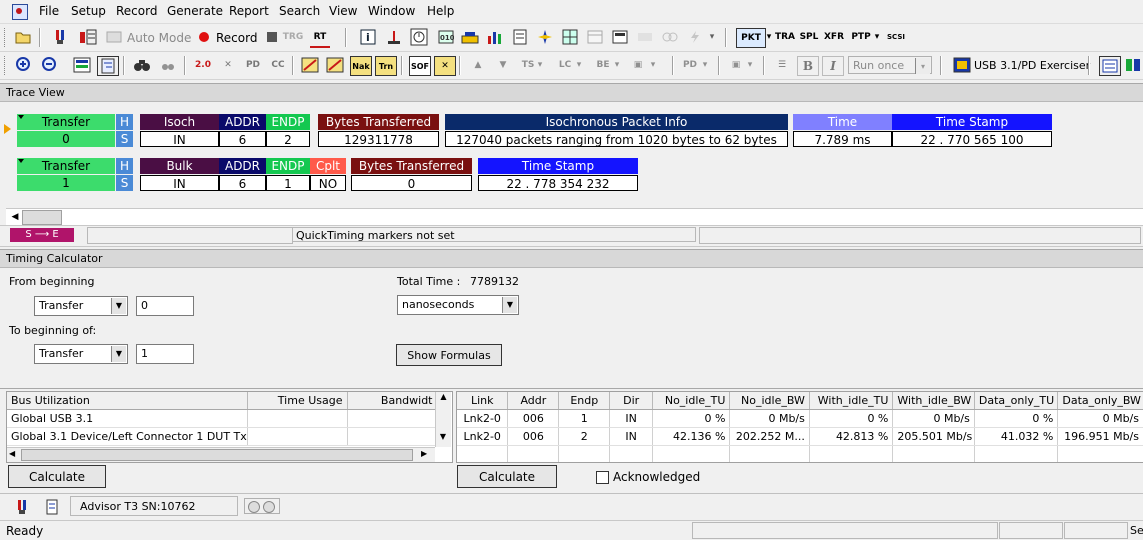 The width and height of the screenshot is (1143, 540). Describe the element at coordinates (81, 306) in the screenshot. I see `from-type-select: Transfer ▼` at that location.